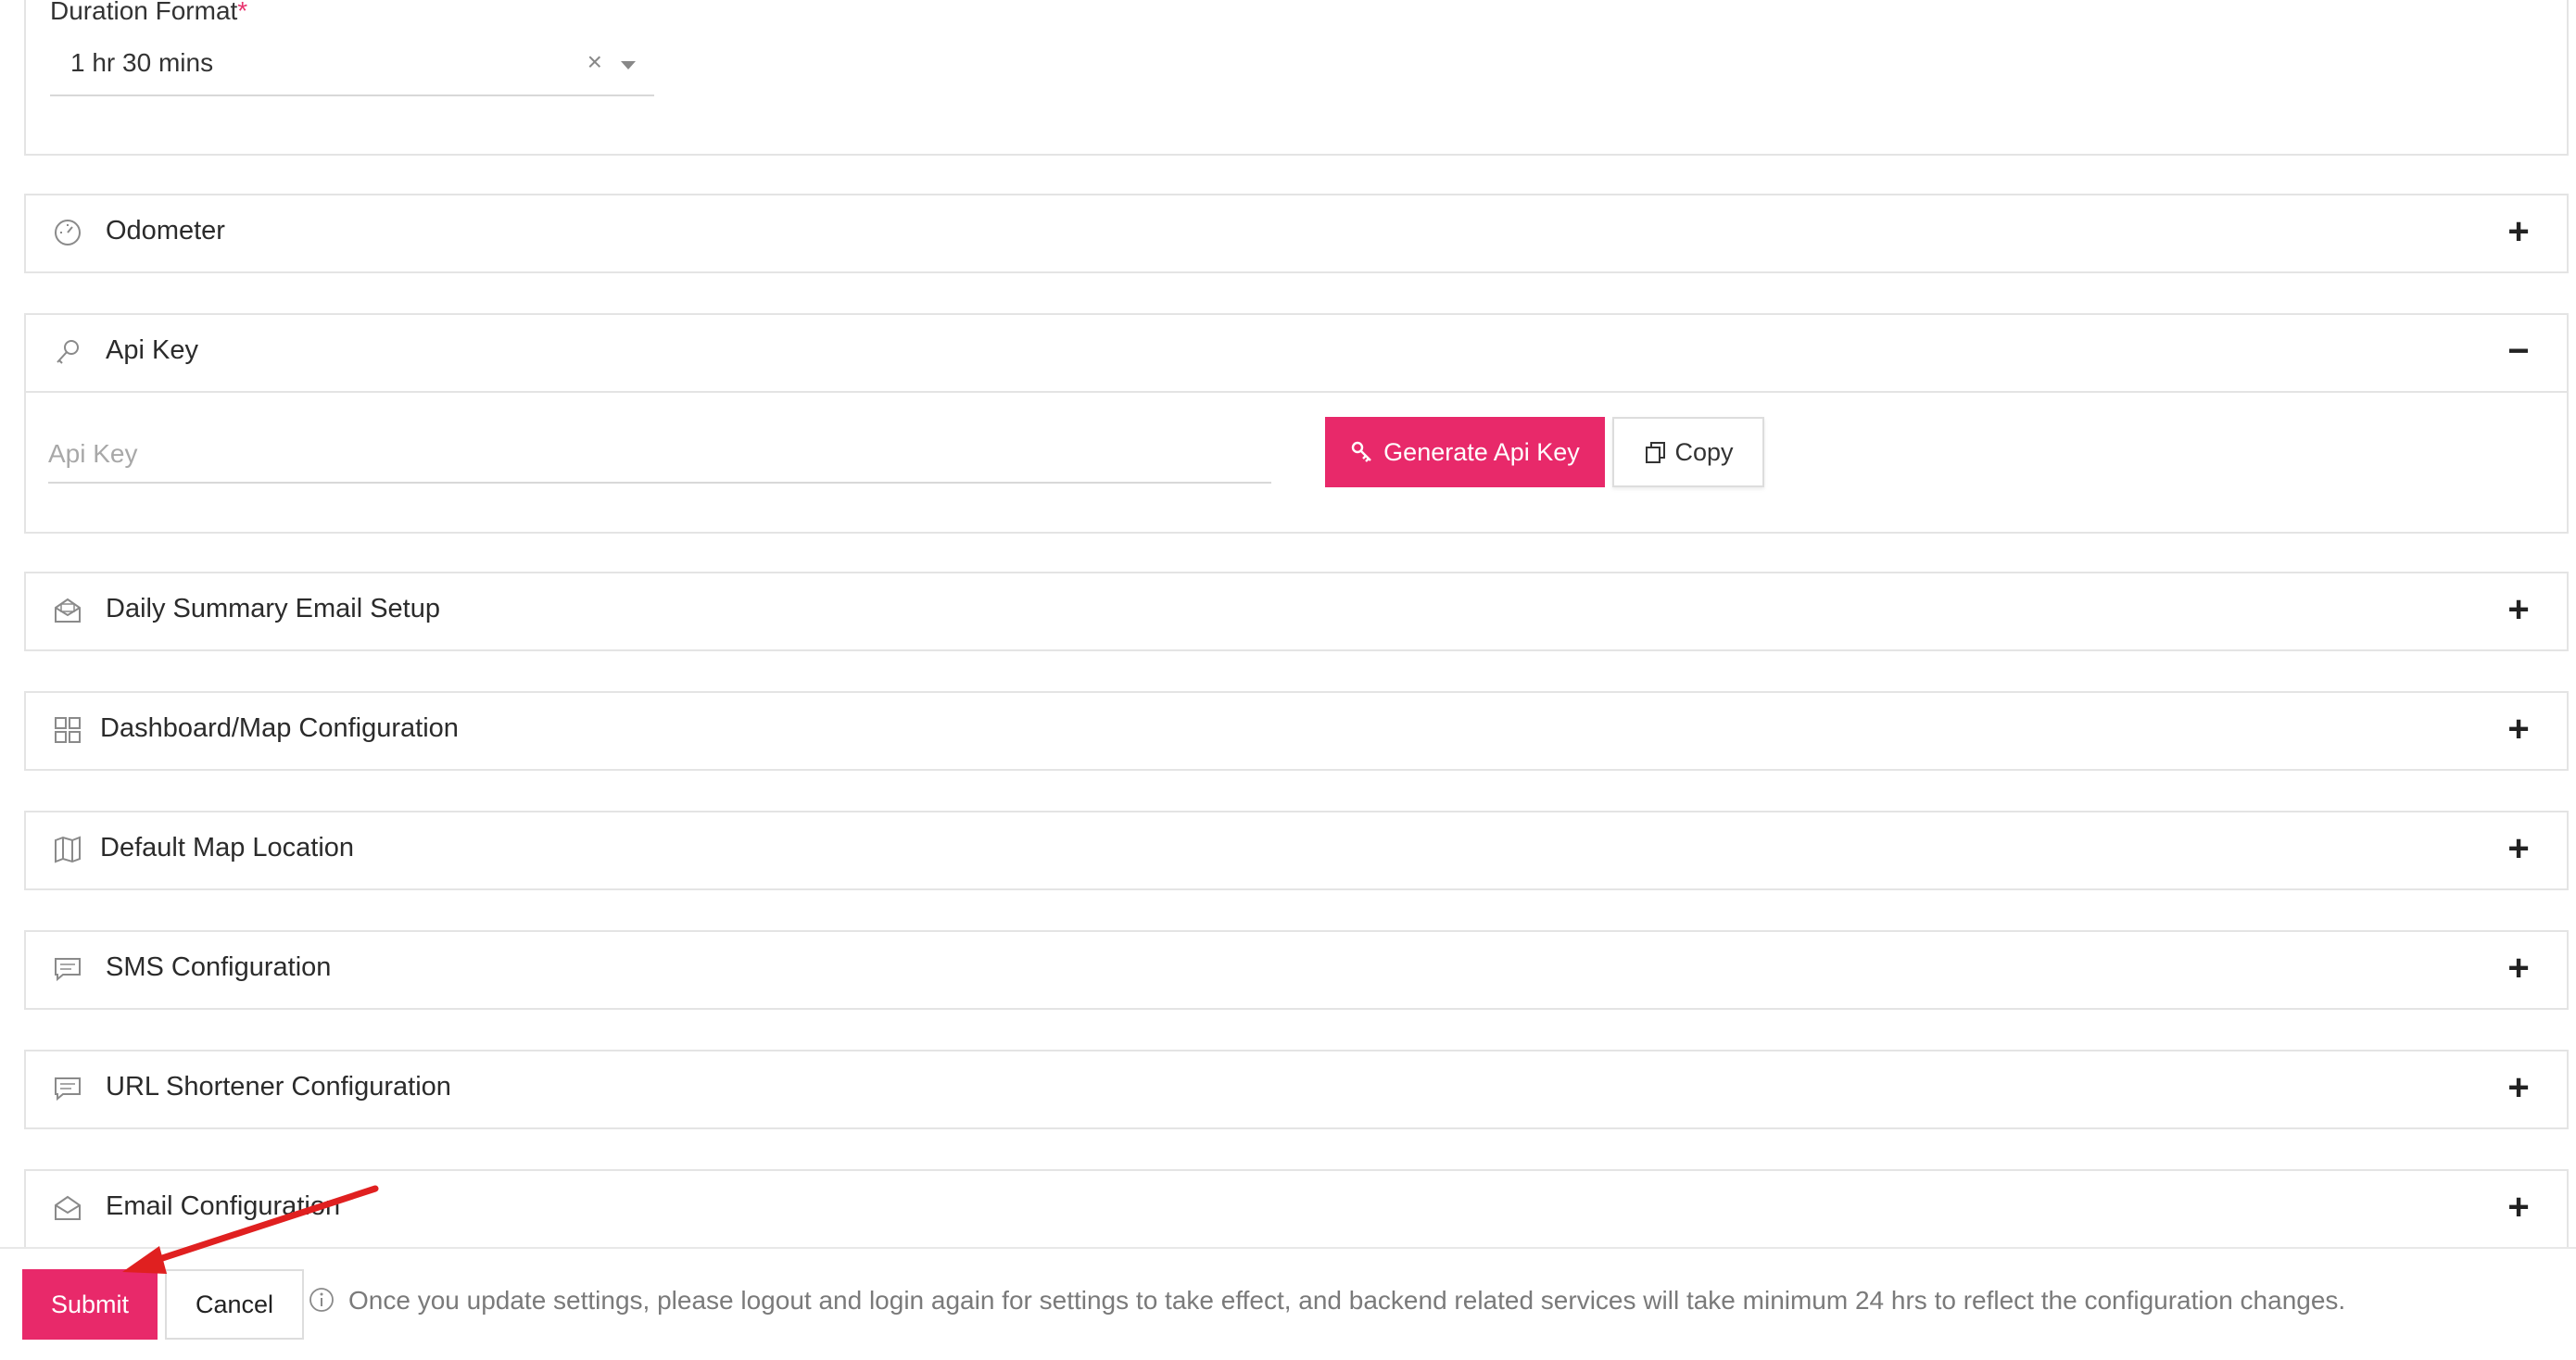 Image resolution: width=2576 pixels, height=1360 pixels. Describe the element at coordinates (68, 849) in the screenshot. I see `map-icon` at that location.